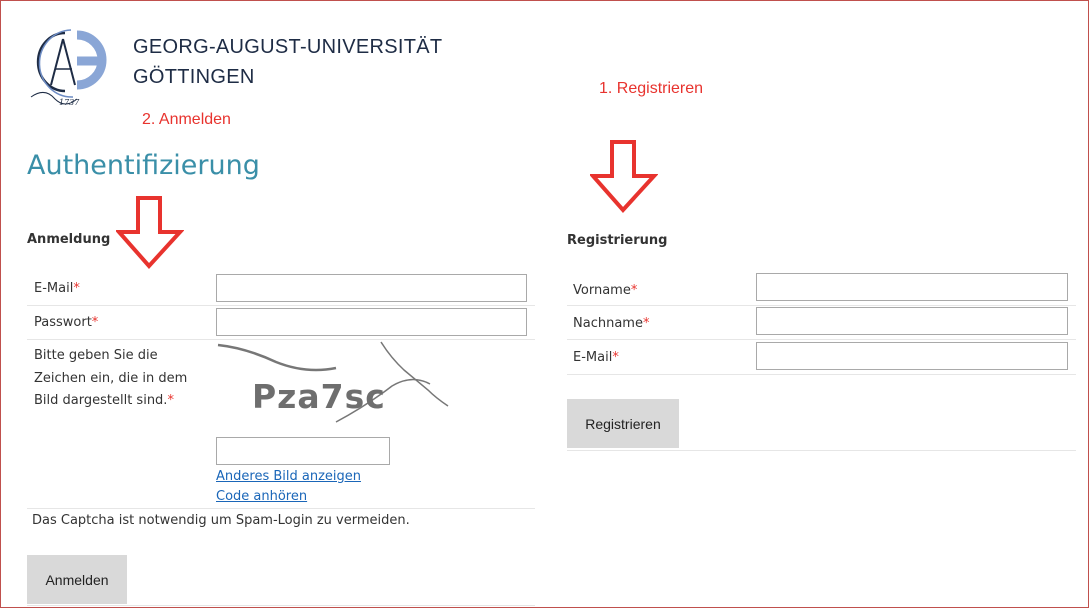  Describe the element at coordinates (303, 451) in the screenshot. I see `captcha-input` at that location.